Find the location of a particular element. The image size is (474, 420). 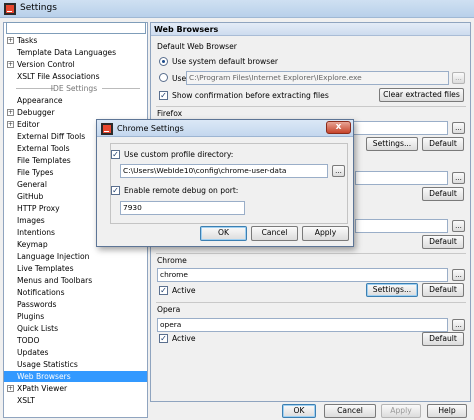

tree-item-label: HTTP Proxy is located at coordinates (38, 208).